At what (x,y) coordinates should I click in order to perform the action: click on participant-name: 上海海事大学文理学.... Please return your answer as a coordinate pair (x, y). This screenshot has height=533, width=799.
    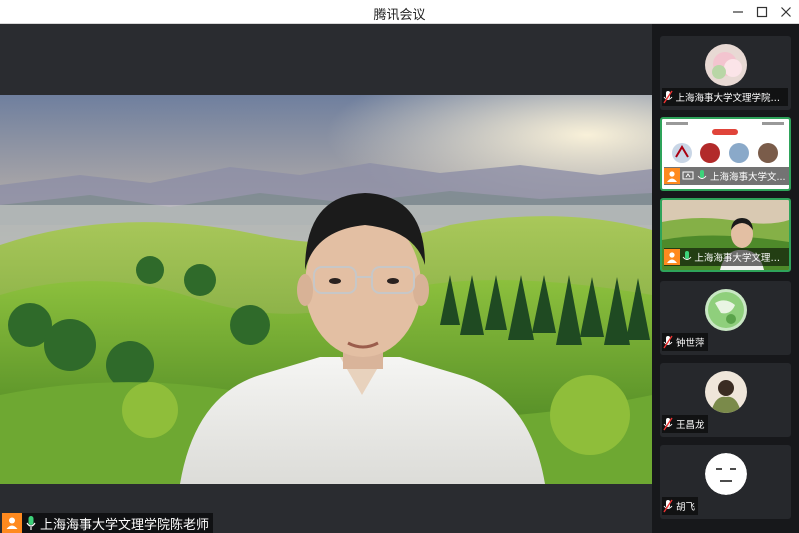
    Looking at the image, I should click on (740, 258).